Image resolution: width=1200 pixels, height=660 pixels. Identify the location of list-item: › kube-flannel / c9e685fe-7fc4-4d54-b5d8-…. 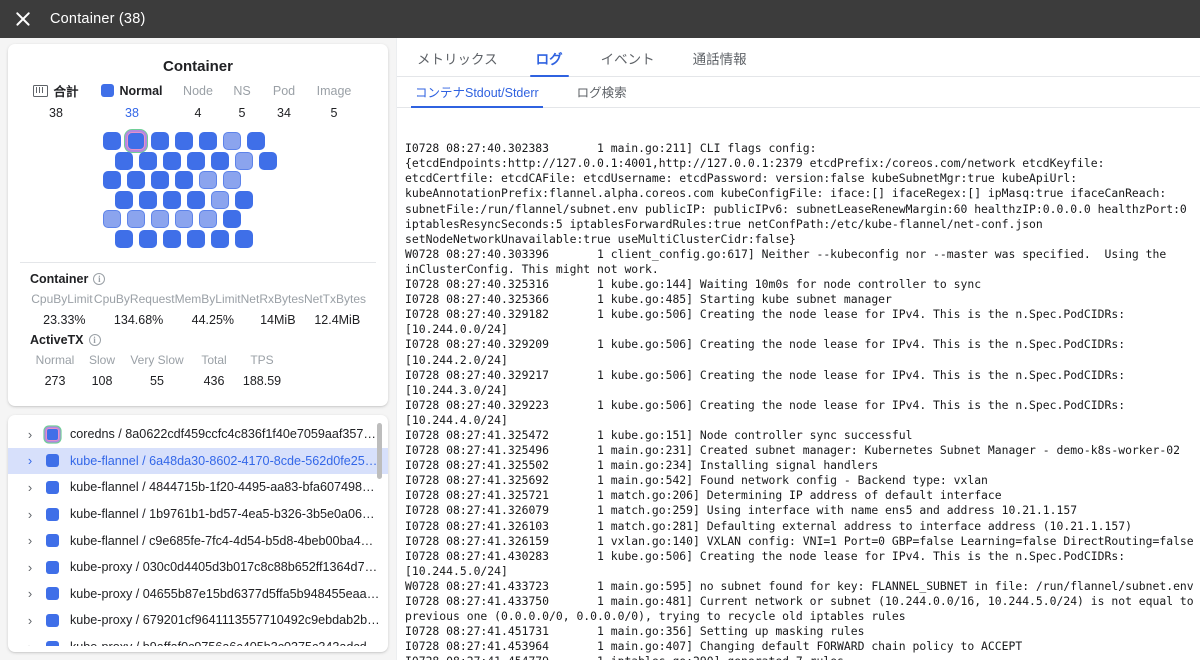
(198, 540).